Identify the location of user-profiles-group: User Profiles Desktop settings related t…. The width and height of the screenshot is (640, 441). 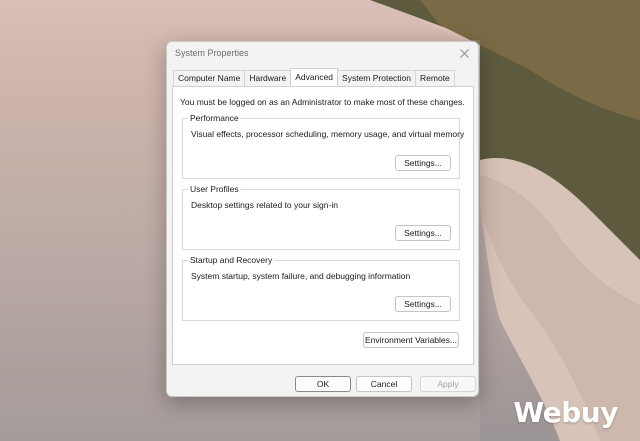
(321, 217).